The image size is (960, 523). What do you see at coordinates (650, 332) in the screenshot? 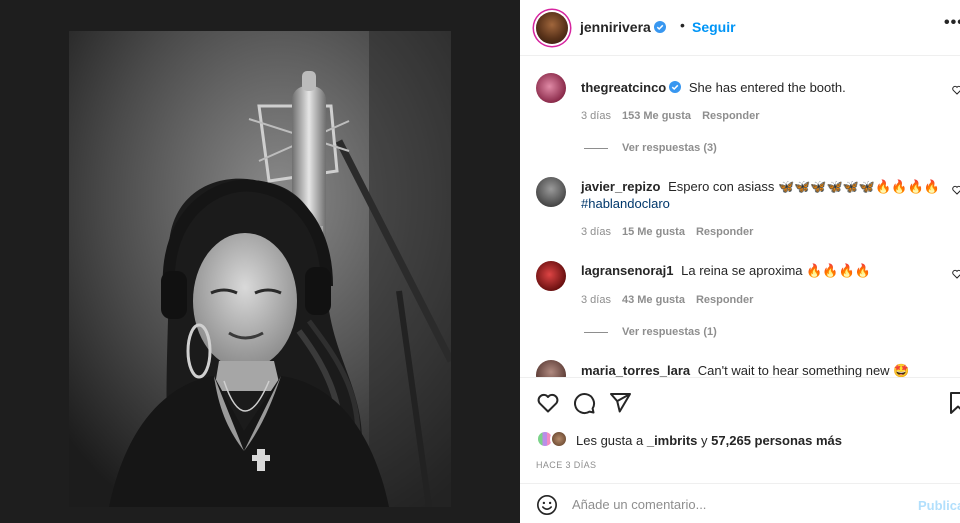
I see `view-replies-link: Ver respuestas (1)` at bounding box center [650, 332].